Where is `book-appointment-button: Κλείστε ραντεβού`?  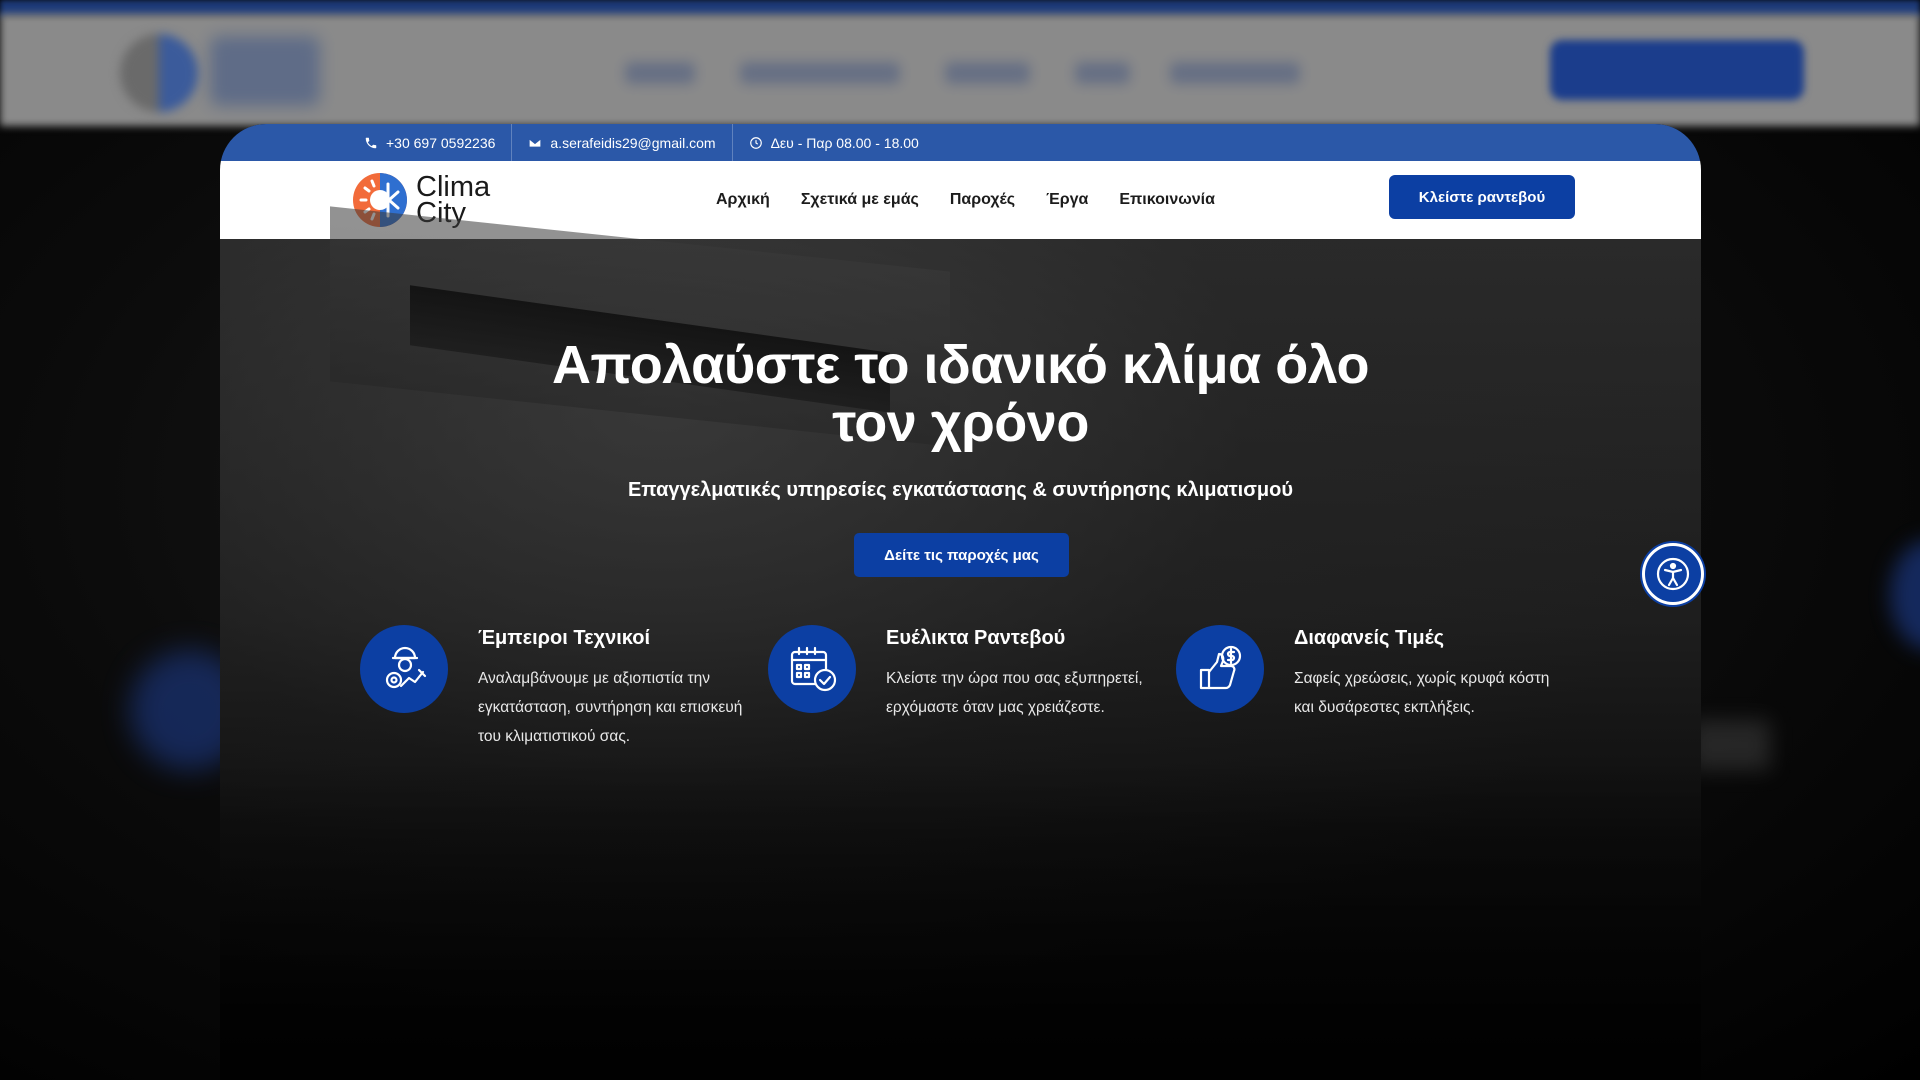 book-appointment-button: Κλείστε ραντεβού is located at coordinates (1482, 197).